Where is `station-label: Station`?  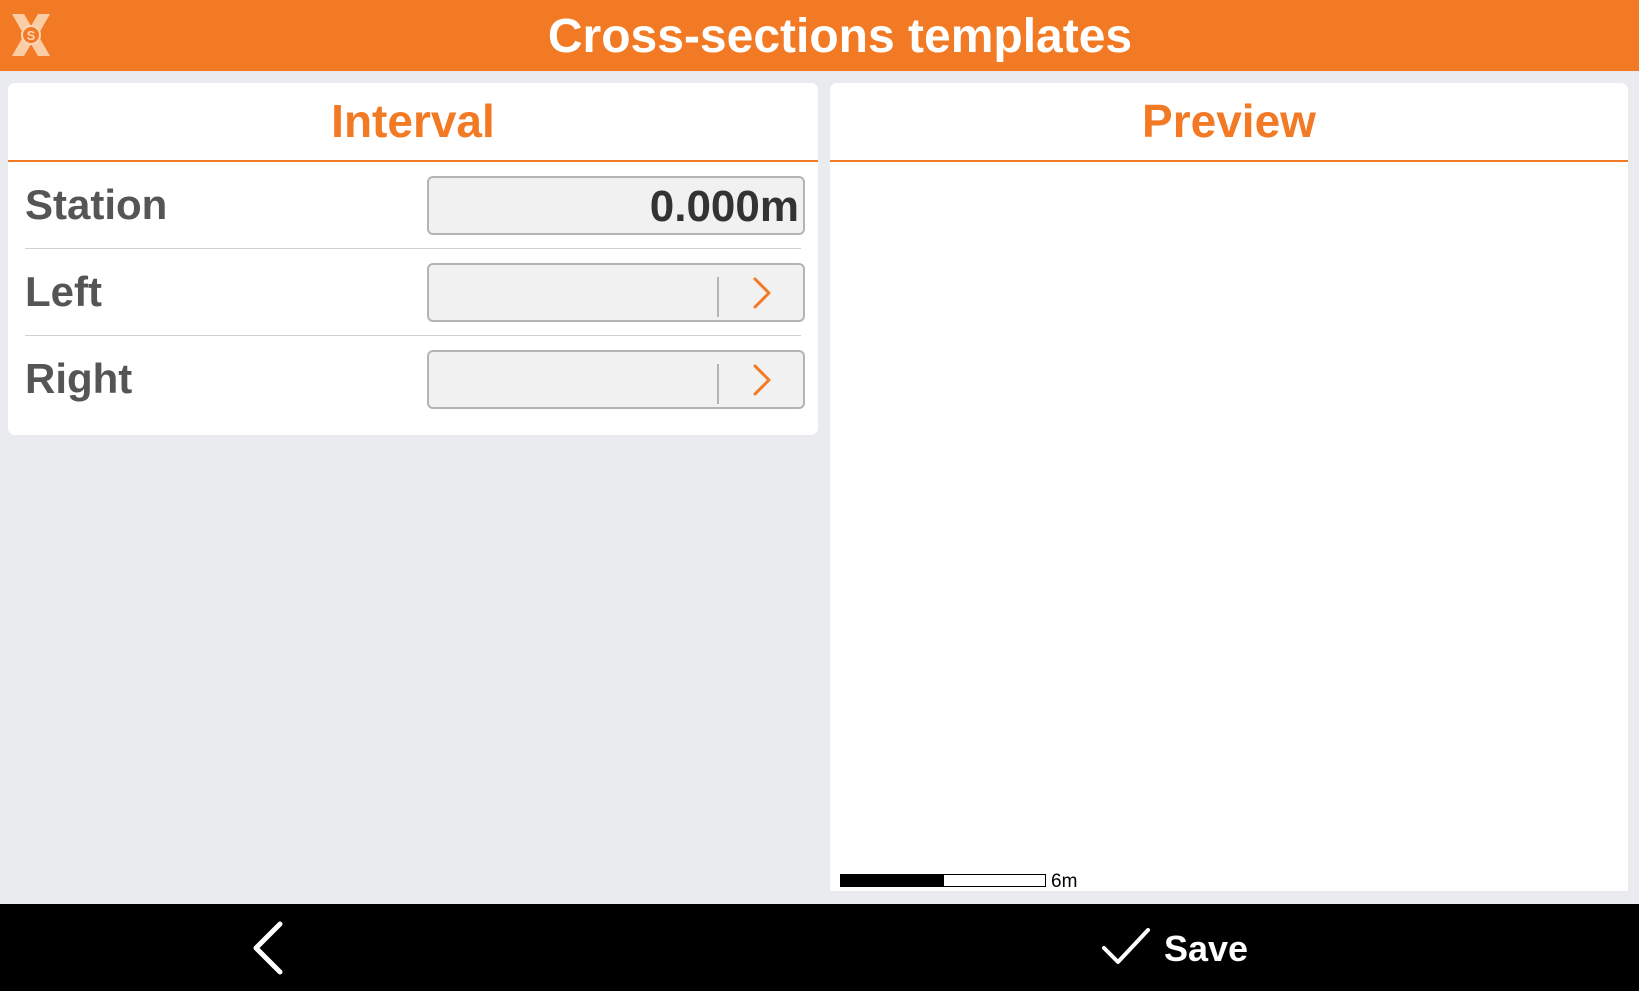 station-label: Station is located at coordinates (96, 204).